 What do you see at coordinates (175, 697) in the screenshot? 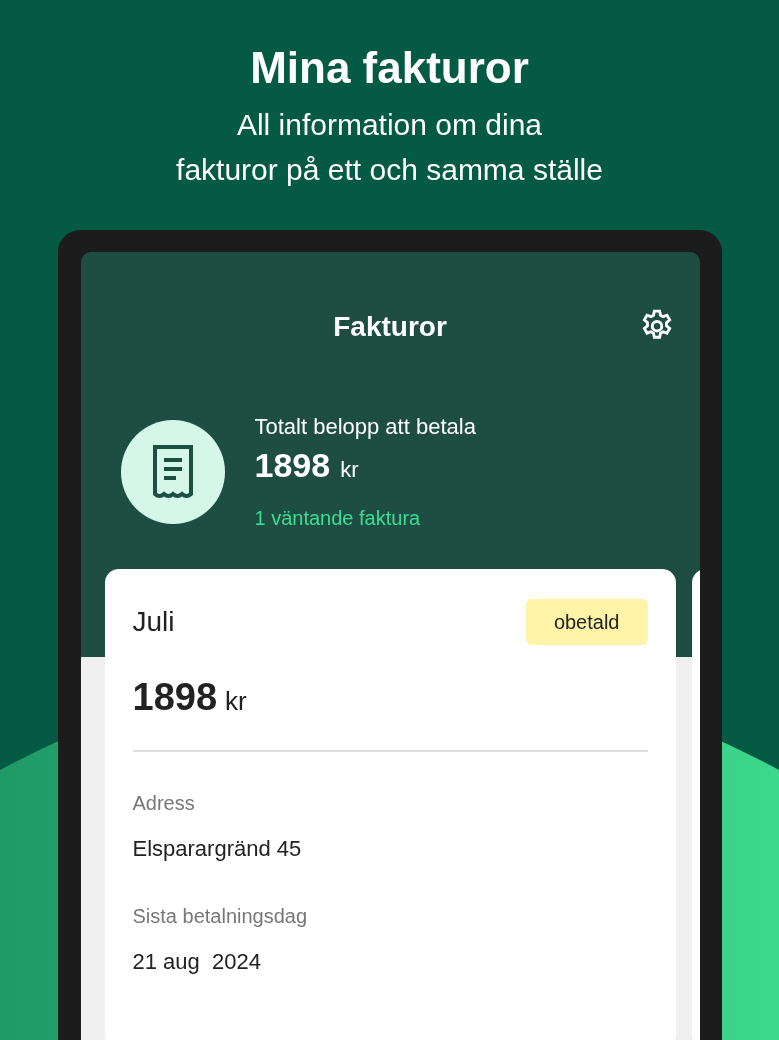
I see `invoice-amount: 1898` at bounding box center [175, 697].